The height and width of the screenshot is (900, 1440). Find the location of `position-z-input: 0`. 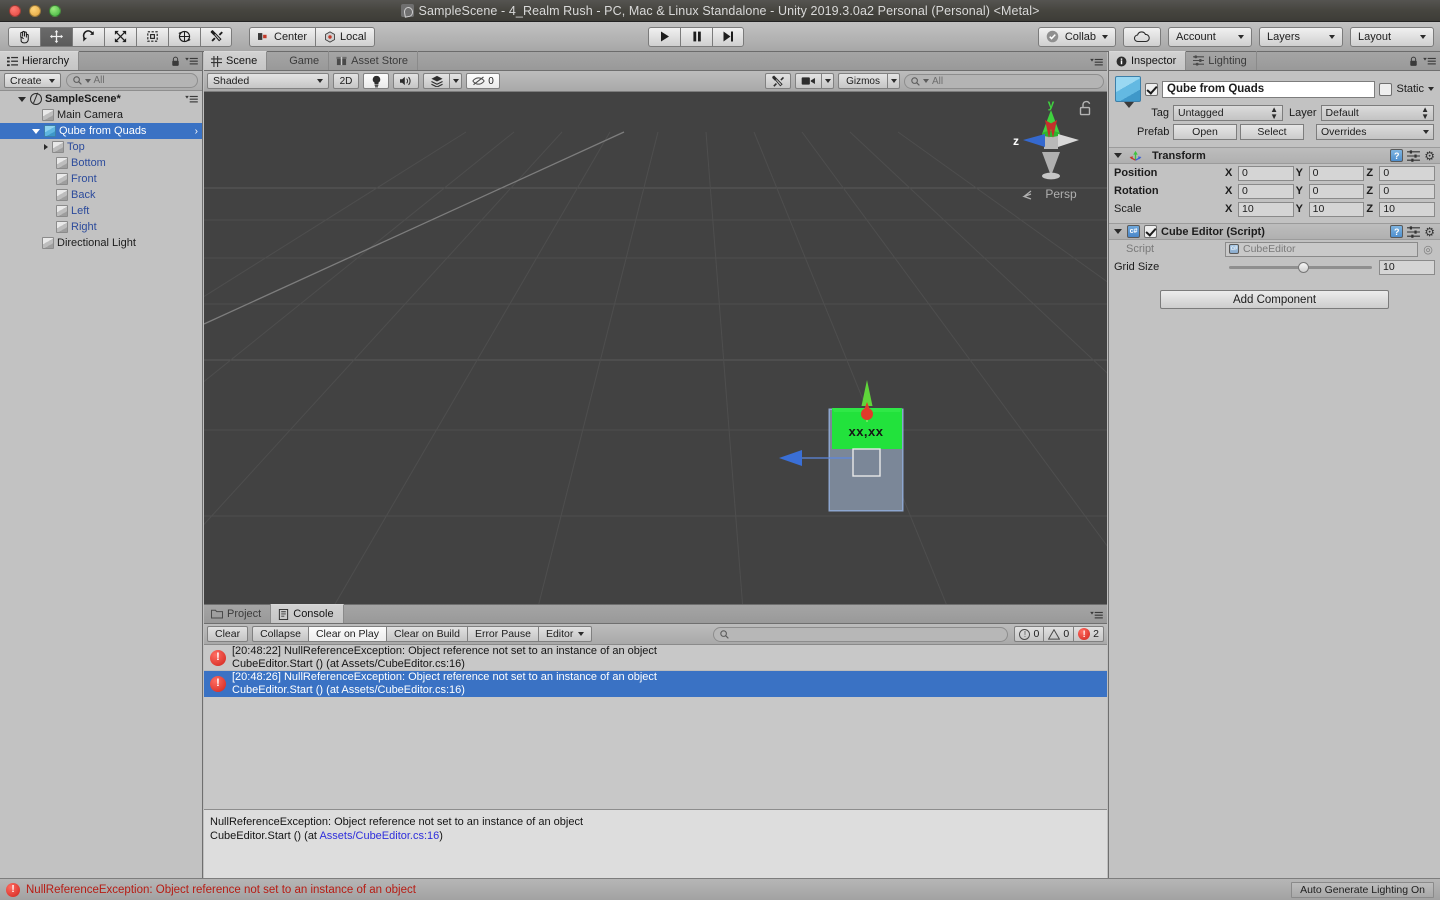

position-z-input: 0 is located at coordinates (1407, 173).